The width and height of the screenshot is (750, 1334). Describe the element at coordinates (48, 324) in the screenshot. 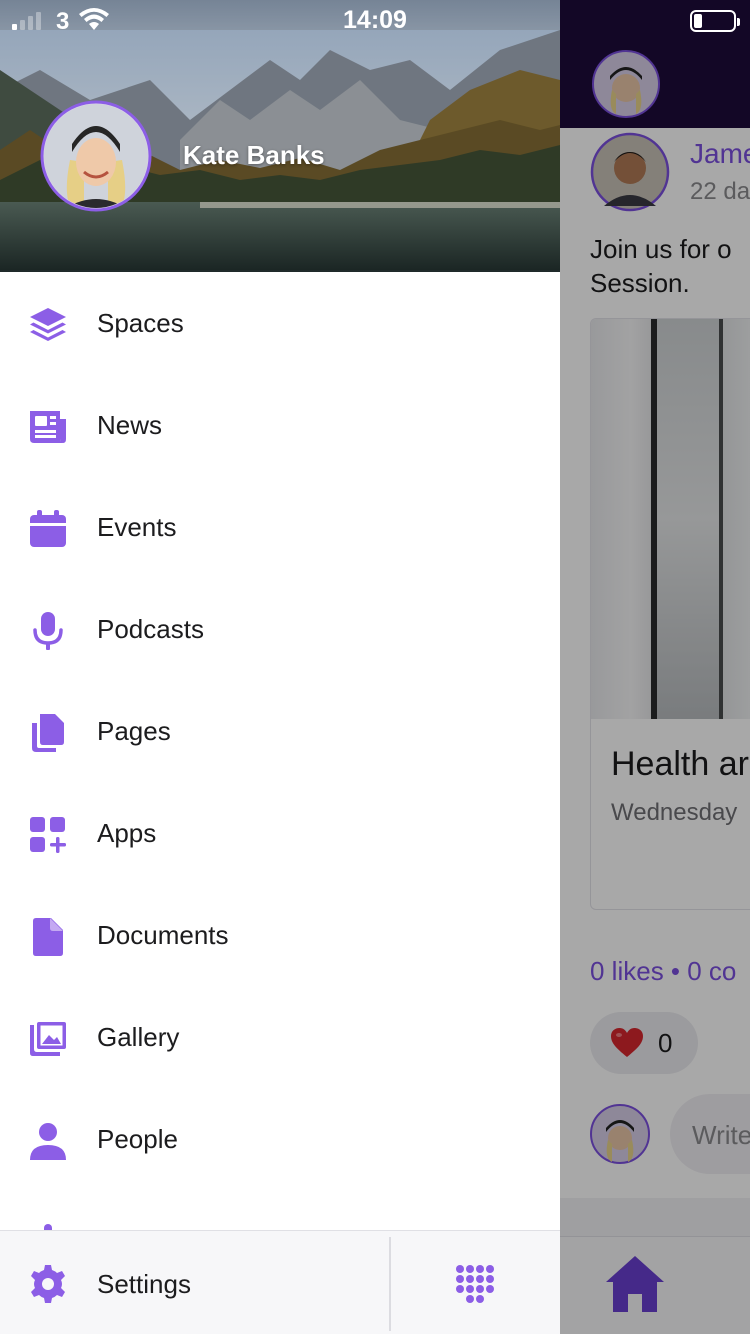

I see `layers-icon` at that location.